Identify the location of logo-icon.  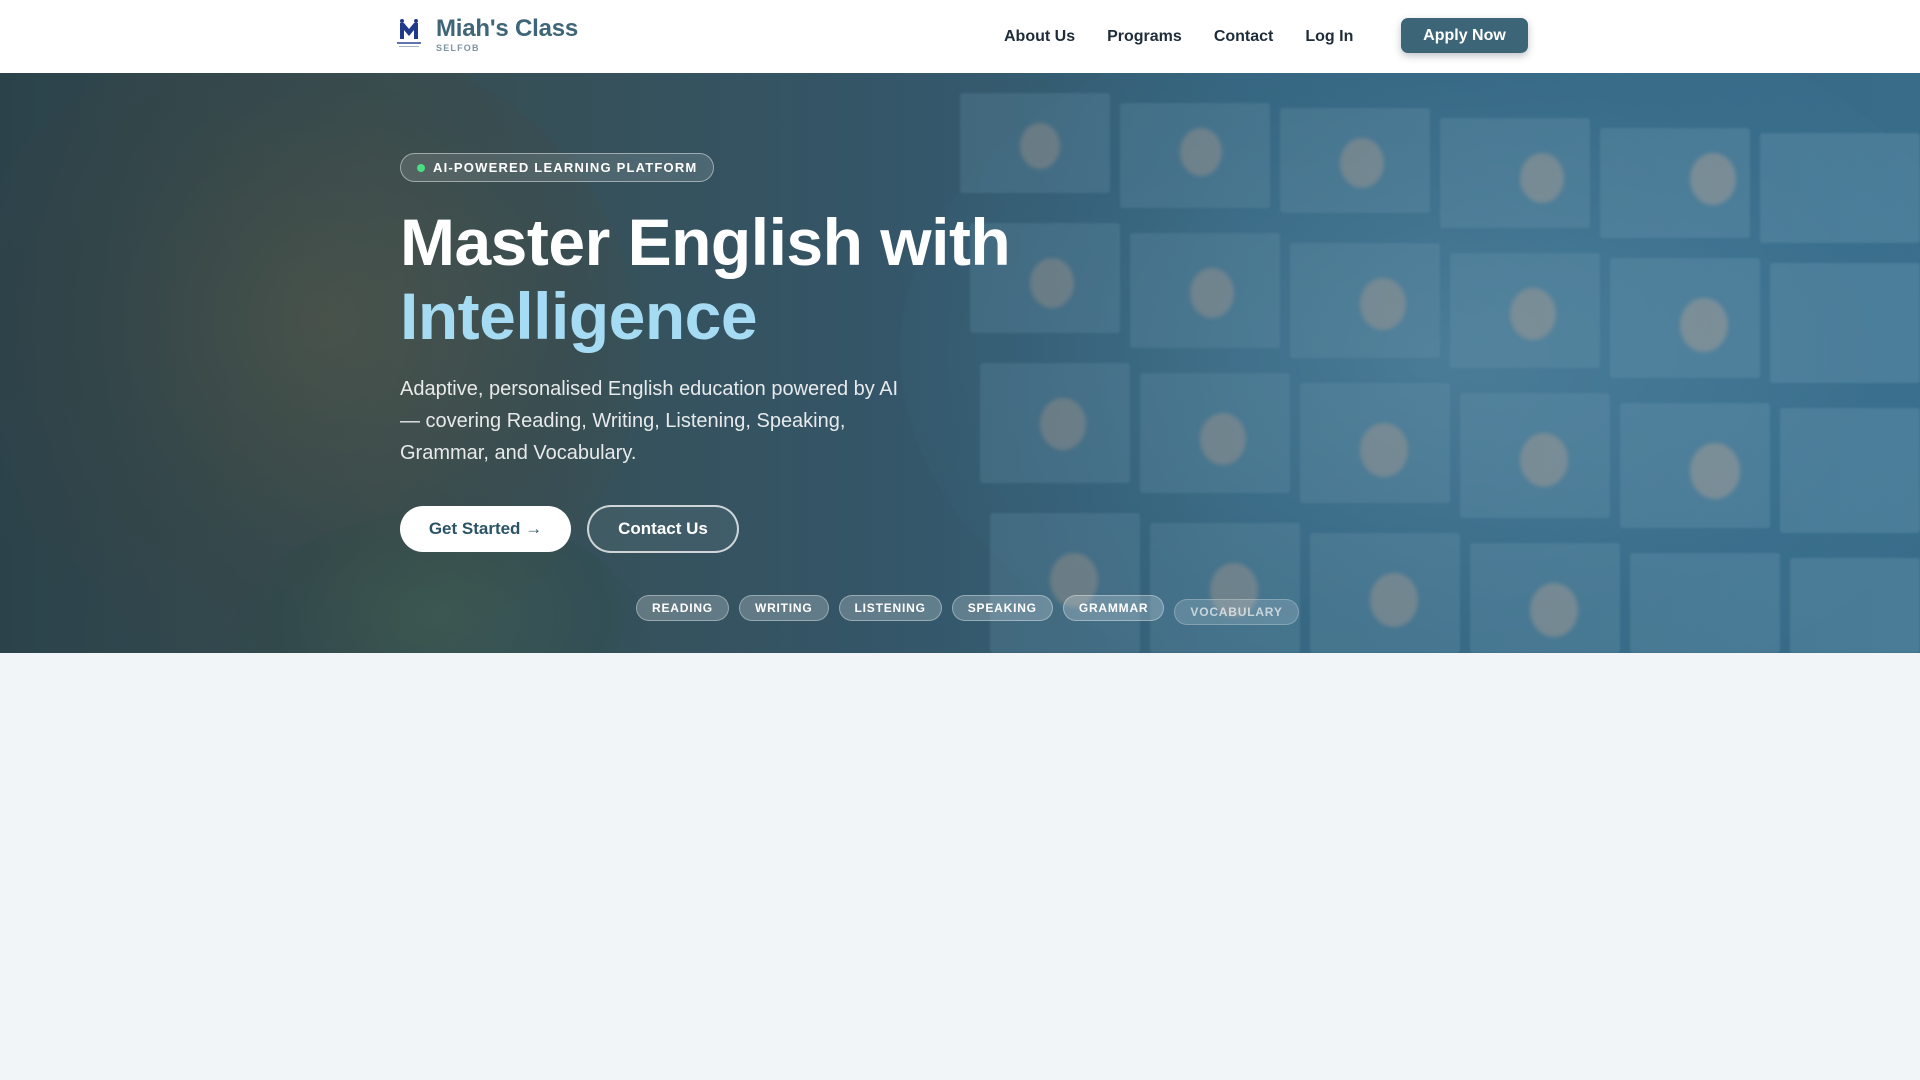
(409, 35).